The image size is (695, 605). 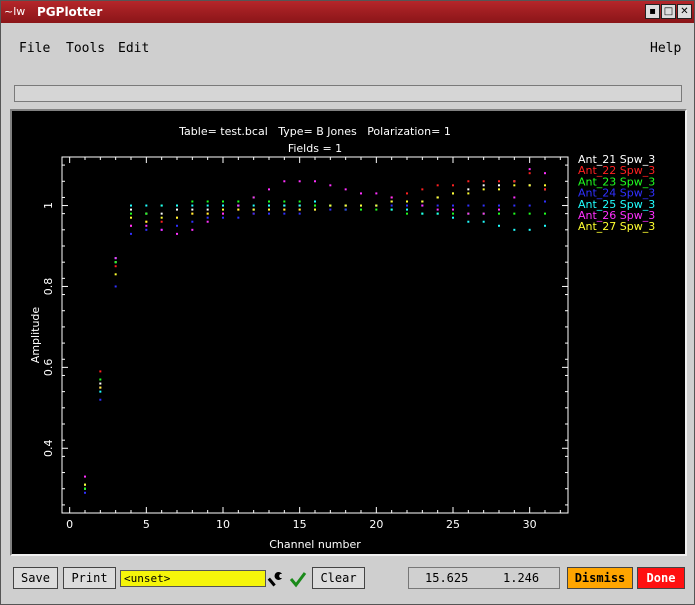 What do you see at coordinates (19, 12) in the screenshot?
I see `window-menu-icon: ~lw` at bounding box center [19, 12].